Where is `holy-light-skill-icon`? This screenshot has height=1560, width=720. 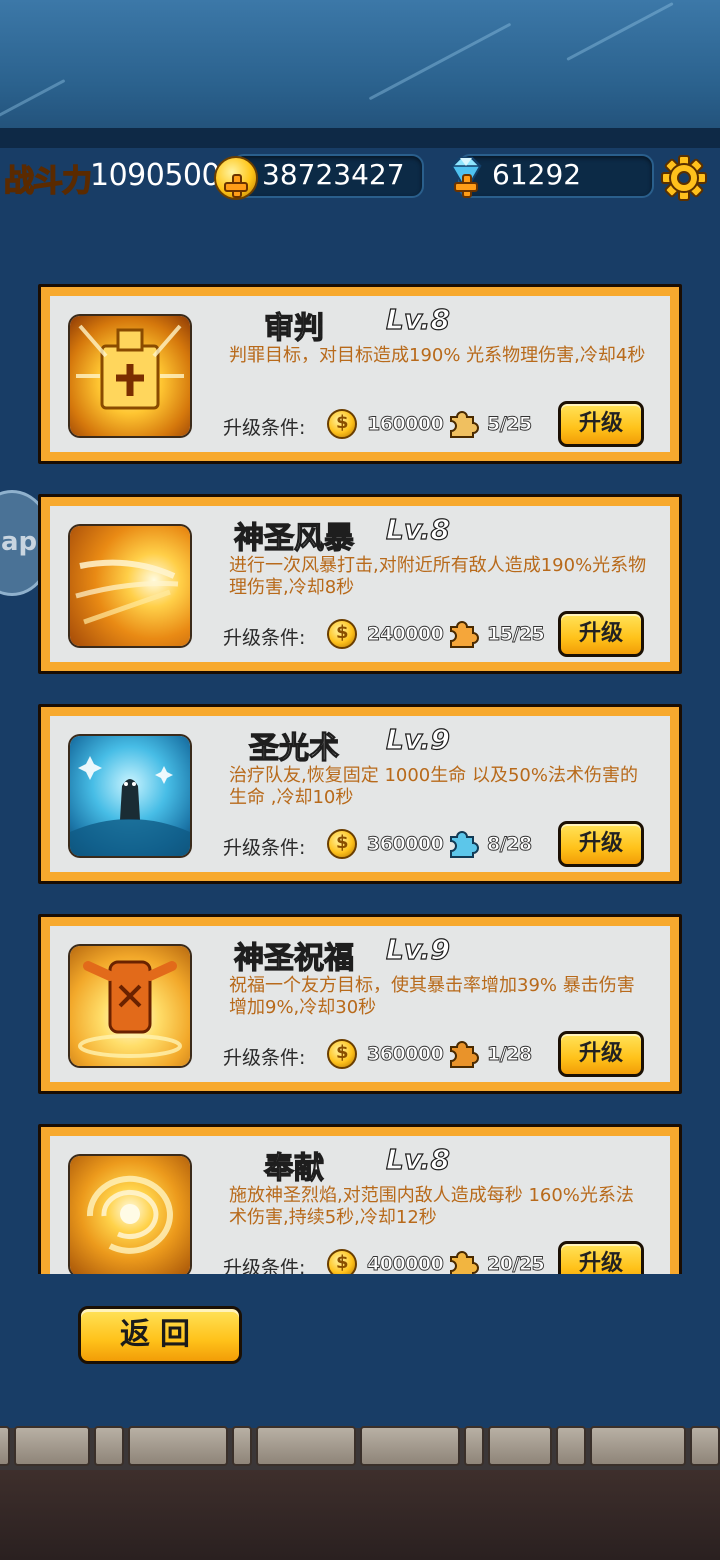
holy-light-skill-icon is located at coordinates (130, 796).